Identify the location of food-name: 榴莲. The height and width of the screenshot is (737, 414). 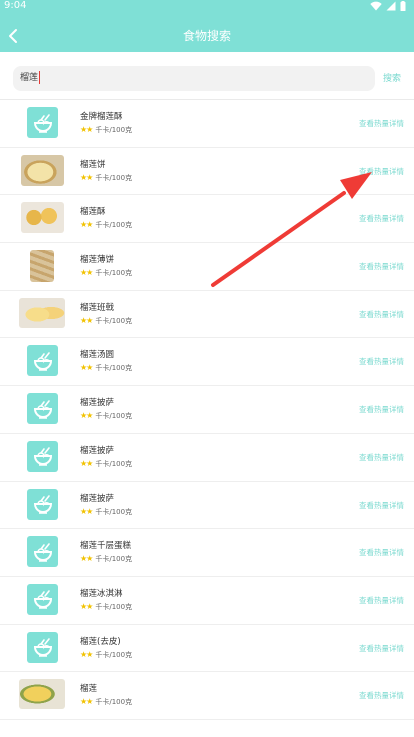
(89, 689).